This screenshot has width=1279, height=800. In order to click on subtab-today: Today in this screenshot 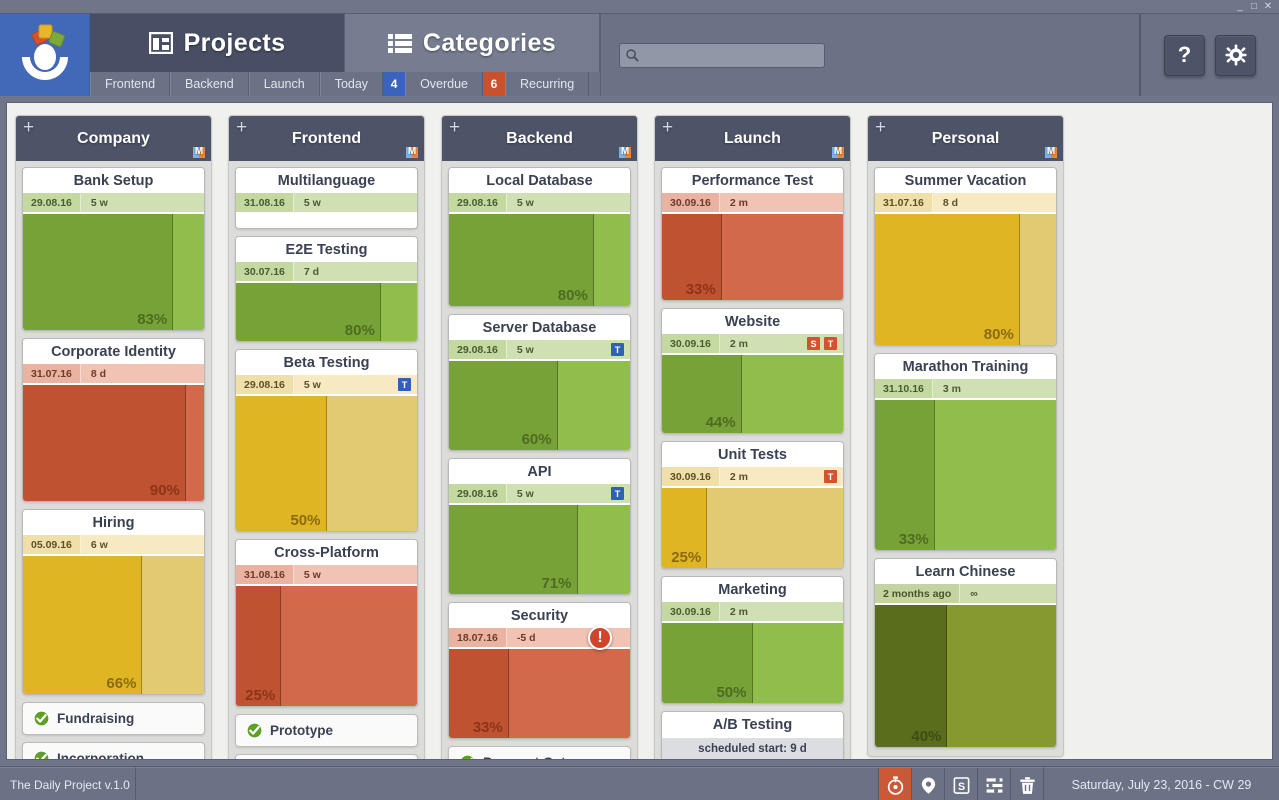, I will do `click(351, 84)`.